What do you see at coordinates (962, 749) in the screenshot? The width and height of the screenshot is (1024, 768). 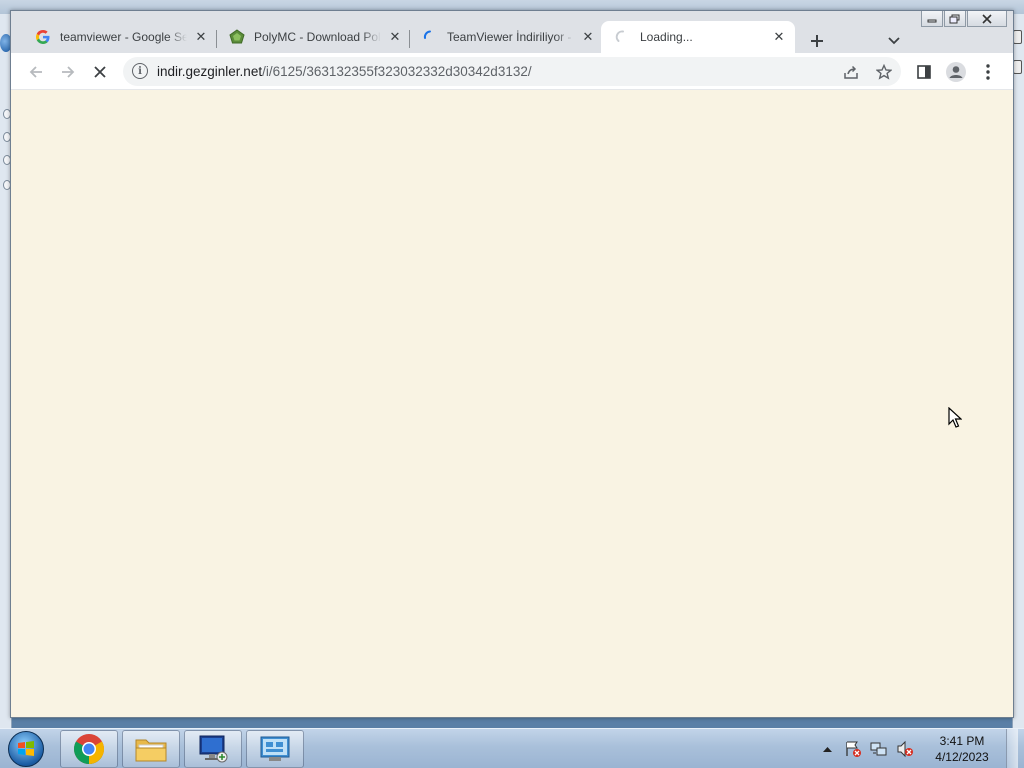 I see `clock: 3:41 PM 4/12/2023` at bounding box center [962, 749].